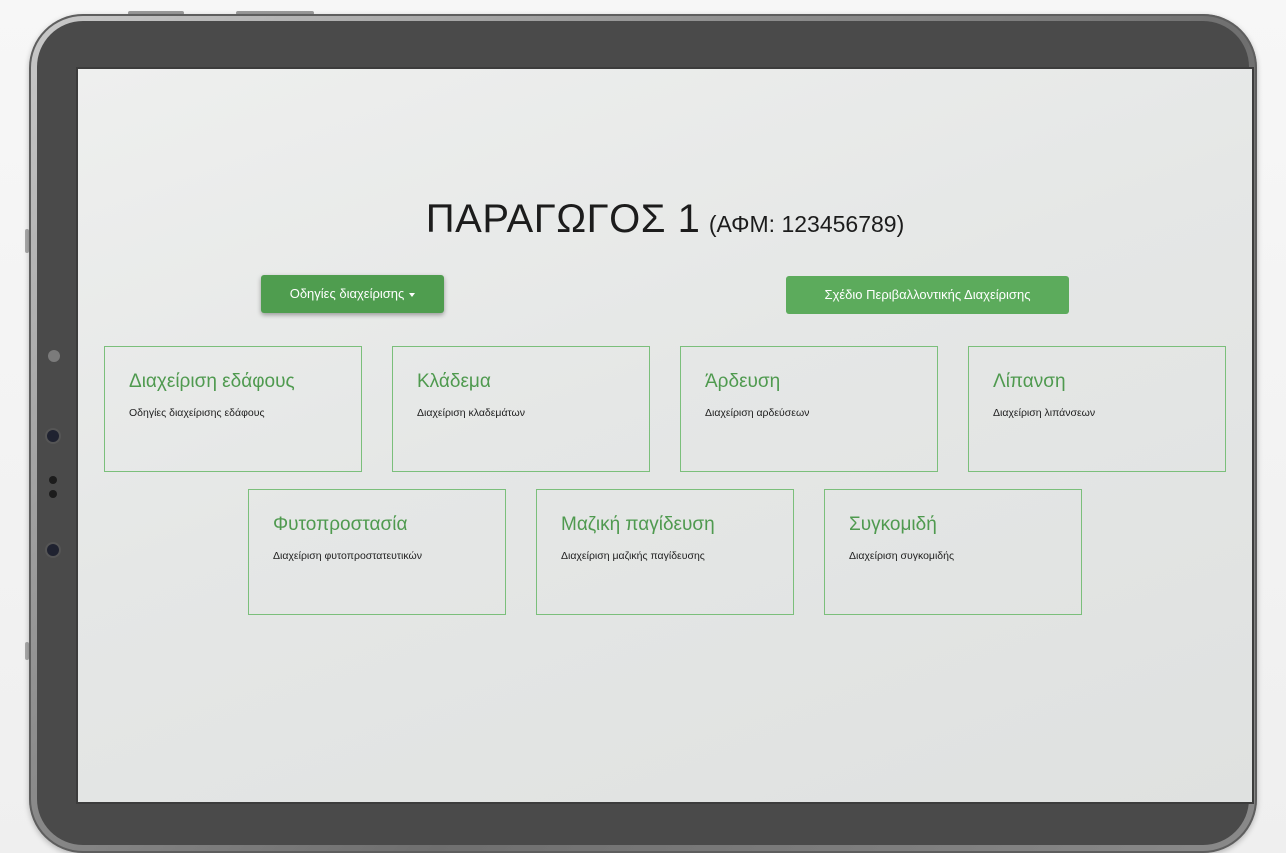  What do you see at coordinates (212, 381) in the screenshot?
I see `card-title: Διαχείριση εδάφους` at bounding box center [212, 381].